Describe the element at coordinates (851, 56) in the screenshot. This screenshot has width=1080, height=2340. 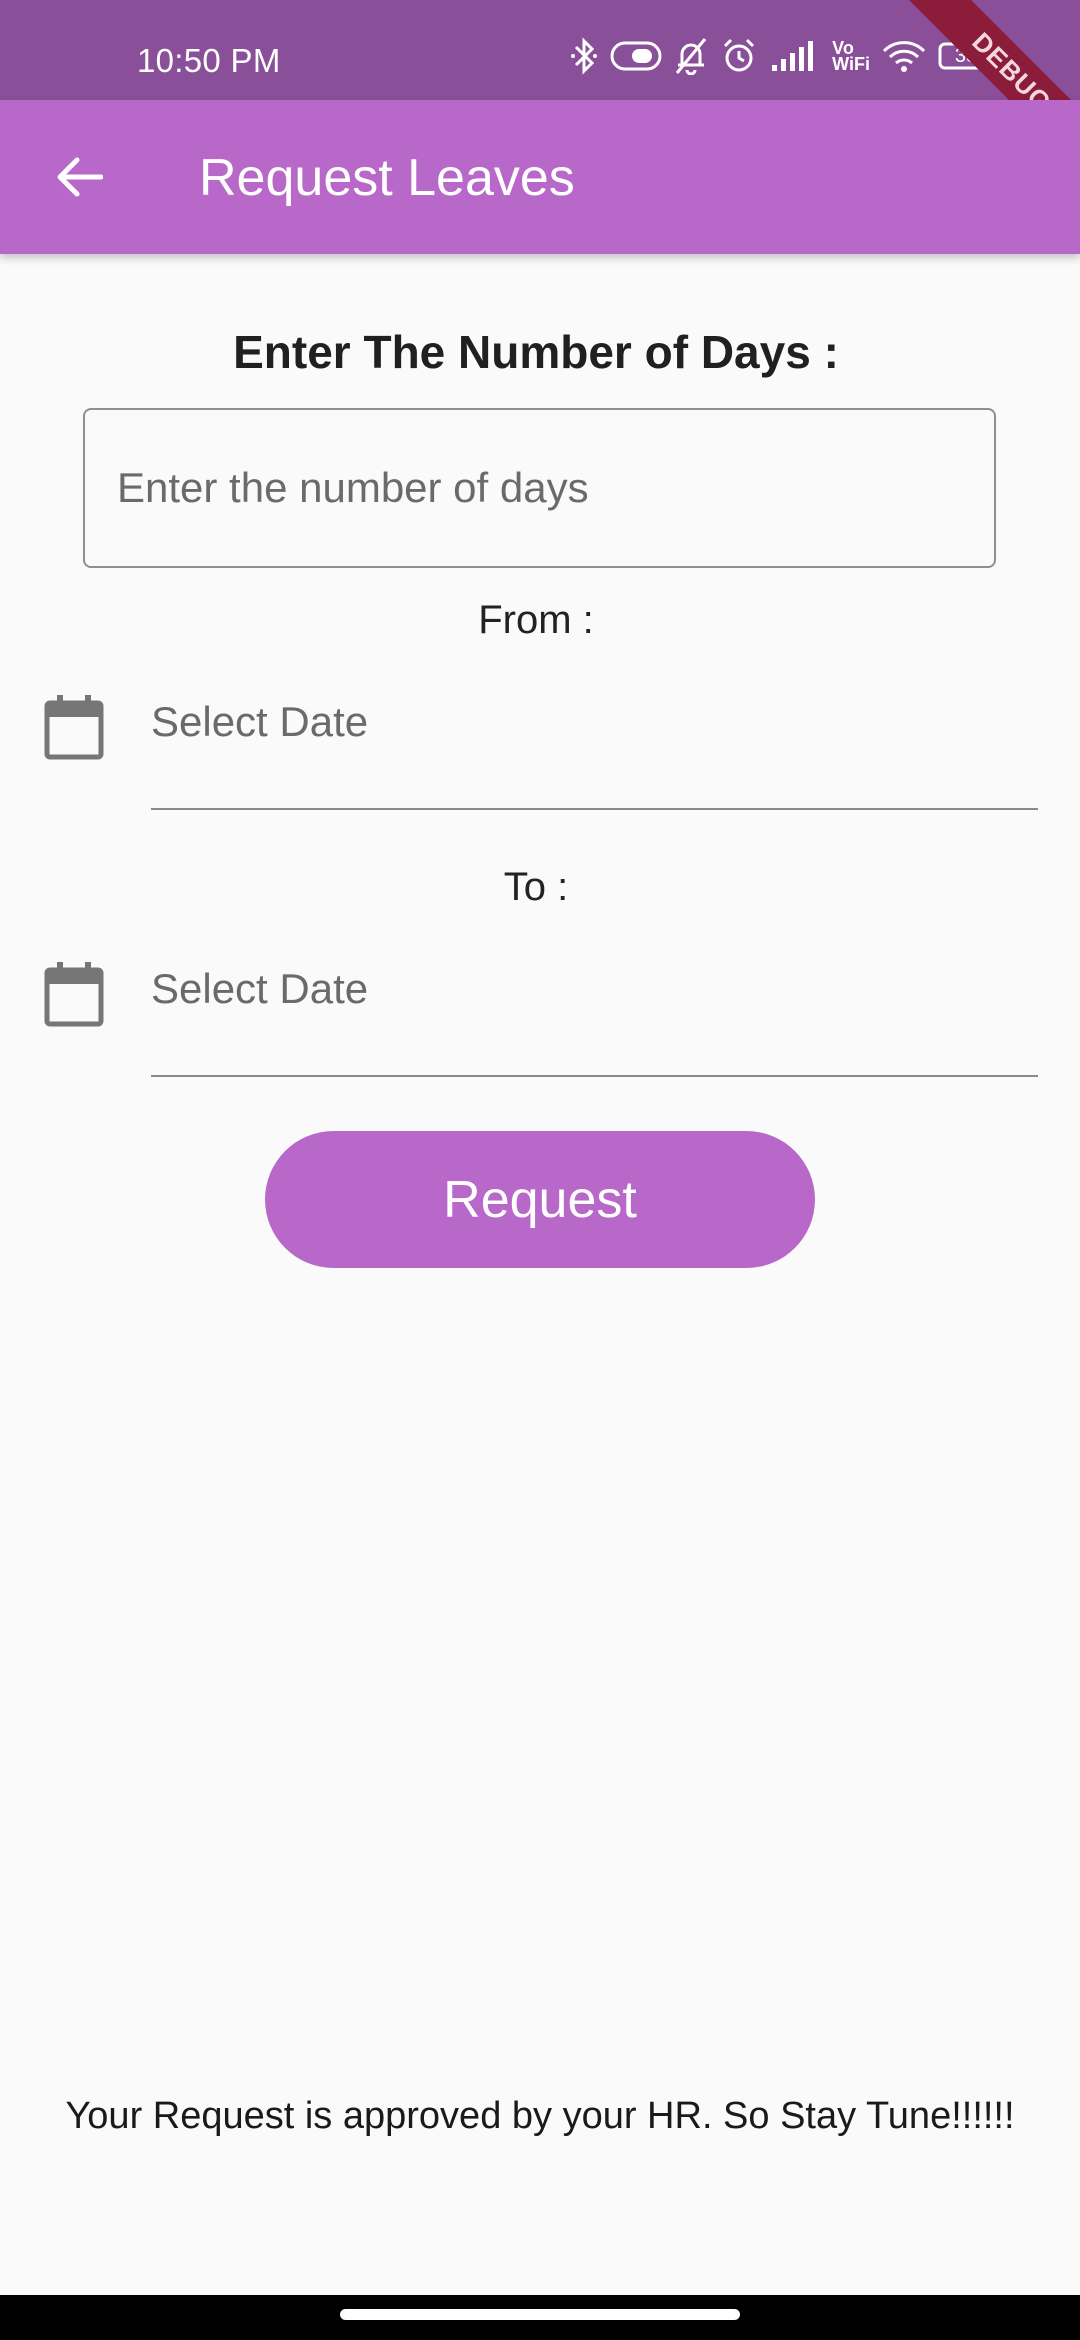
I see `vowifi-icon: Vo WiFi` at that location.